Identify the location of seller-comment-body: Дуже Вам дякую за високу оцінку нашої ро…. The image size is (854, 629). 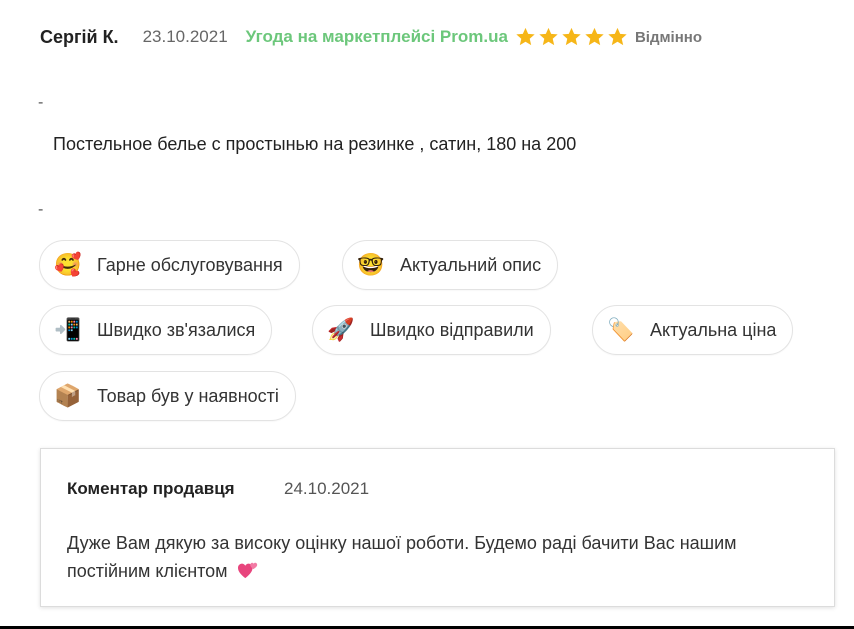
(442, 557).